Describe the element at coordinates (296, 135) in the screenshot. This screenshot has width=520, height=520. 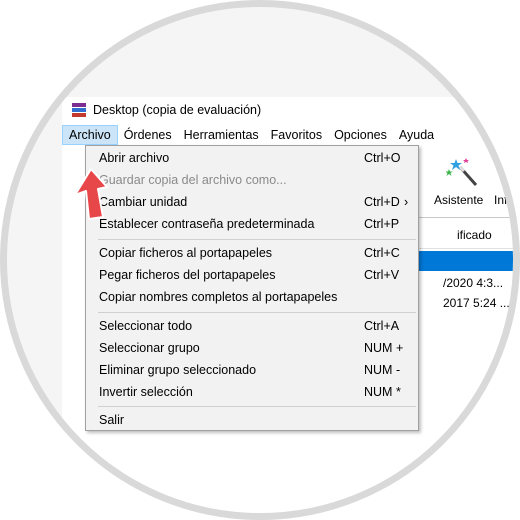
I see `menu-favoritos: Favoritos` at that location.